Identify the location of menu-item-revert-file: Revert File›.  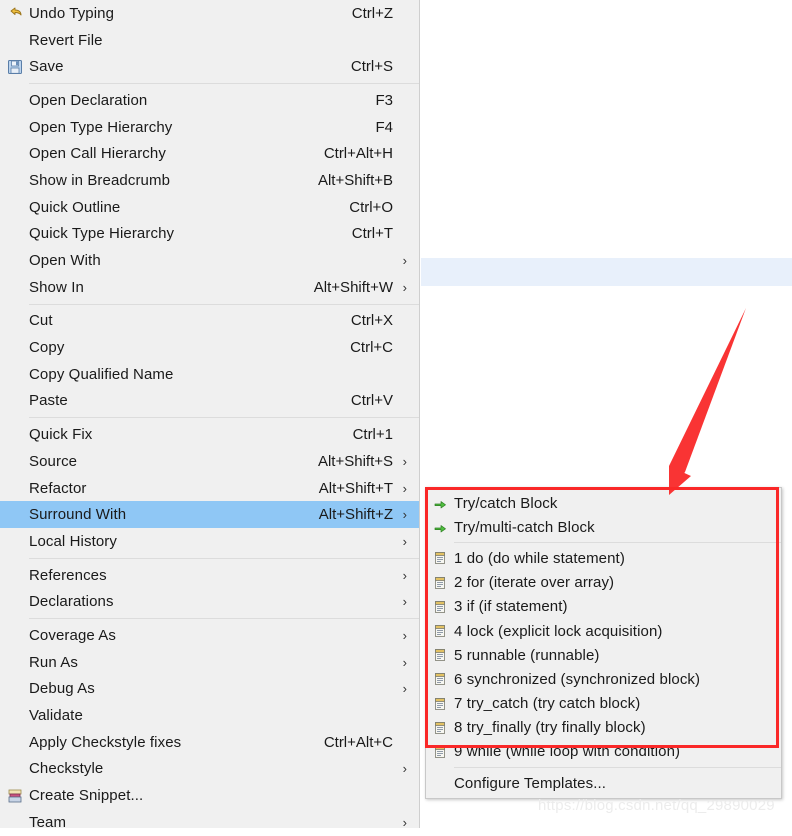
(209, 40).